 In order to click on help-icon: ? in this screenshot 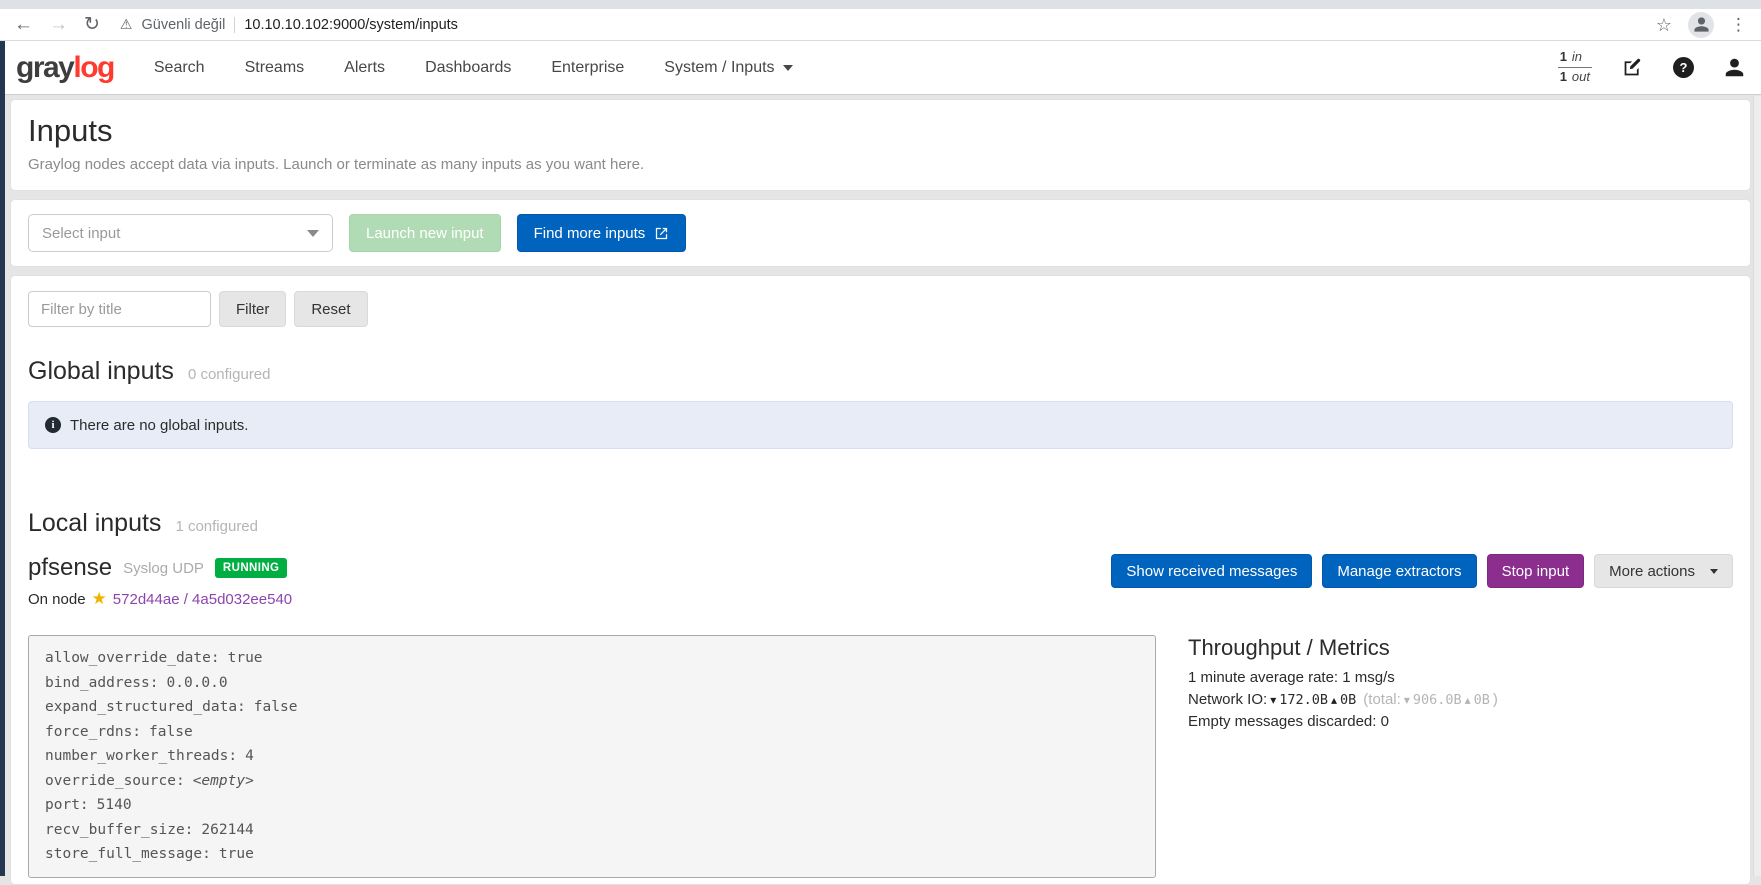, I will do `click(1683, 67)`.